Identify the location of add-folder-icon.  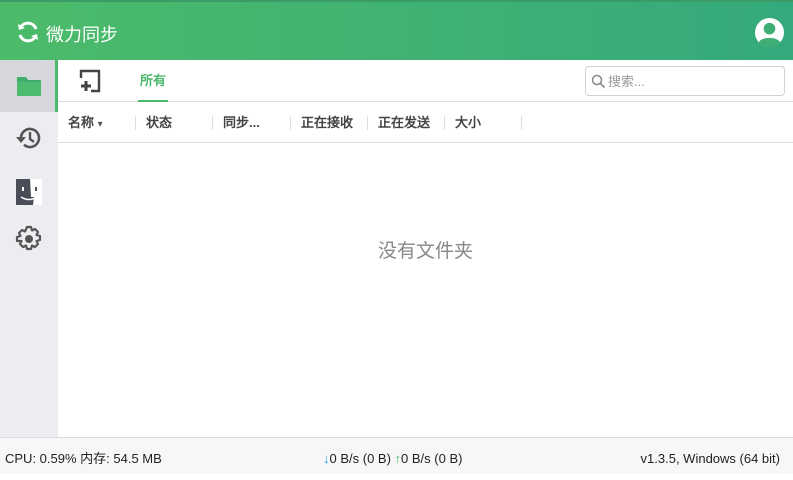
(90, 81).